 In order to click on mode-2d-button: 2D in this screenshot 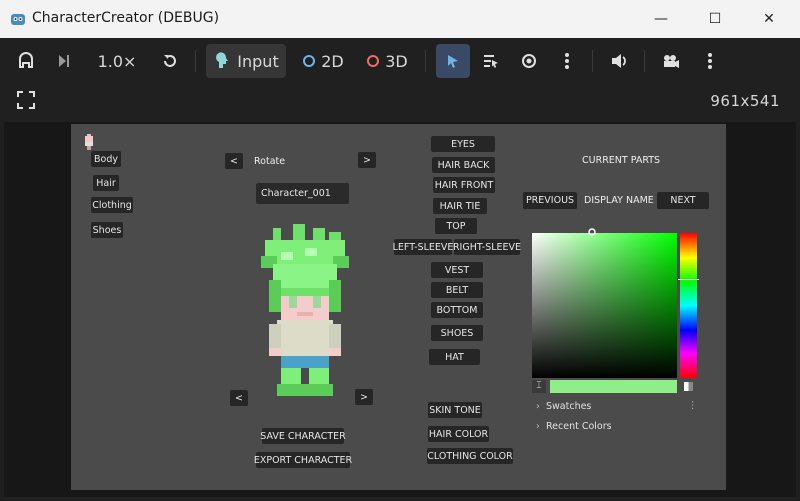, I will do `click(323, 61)`.